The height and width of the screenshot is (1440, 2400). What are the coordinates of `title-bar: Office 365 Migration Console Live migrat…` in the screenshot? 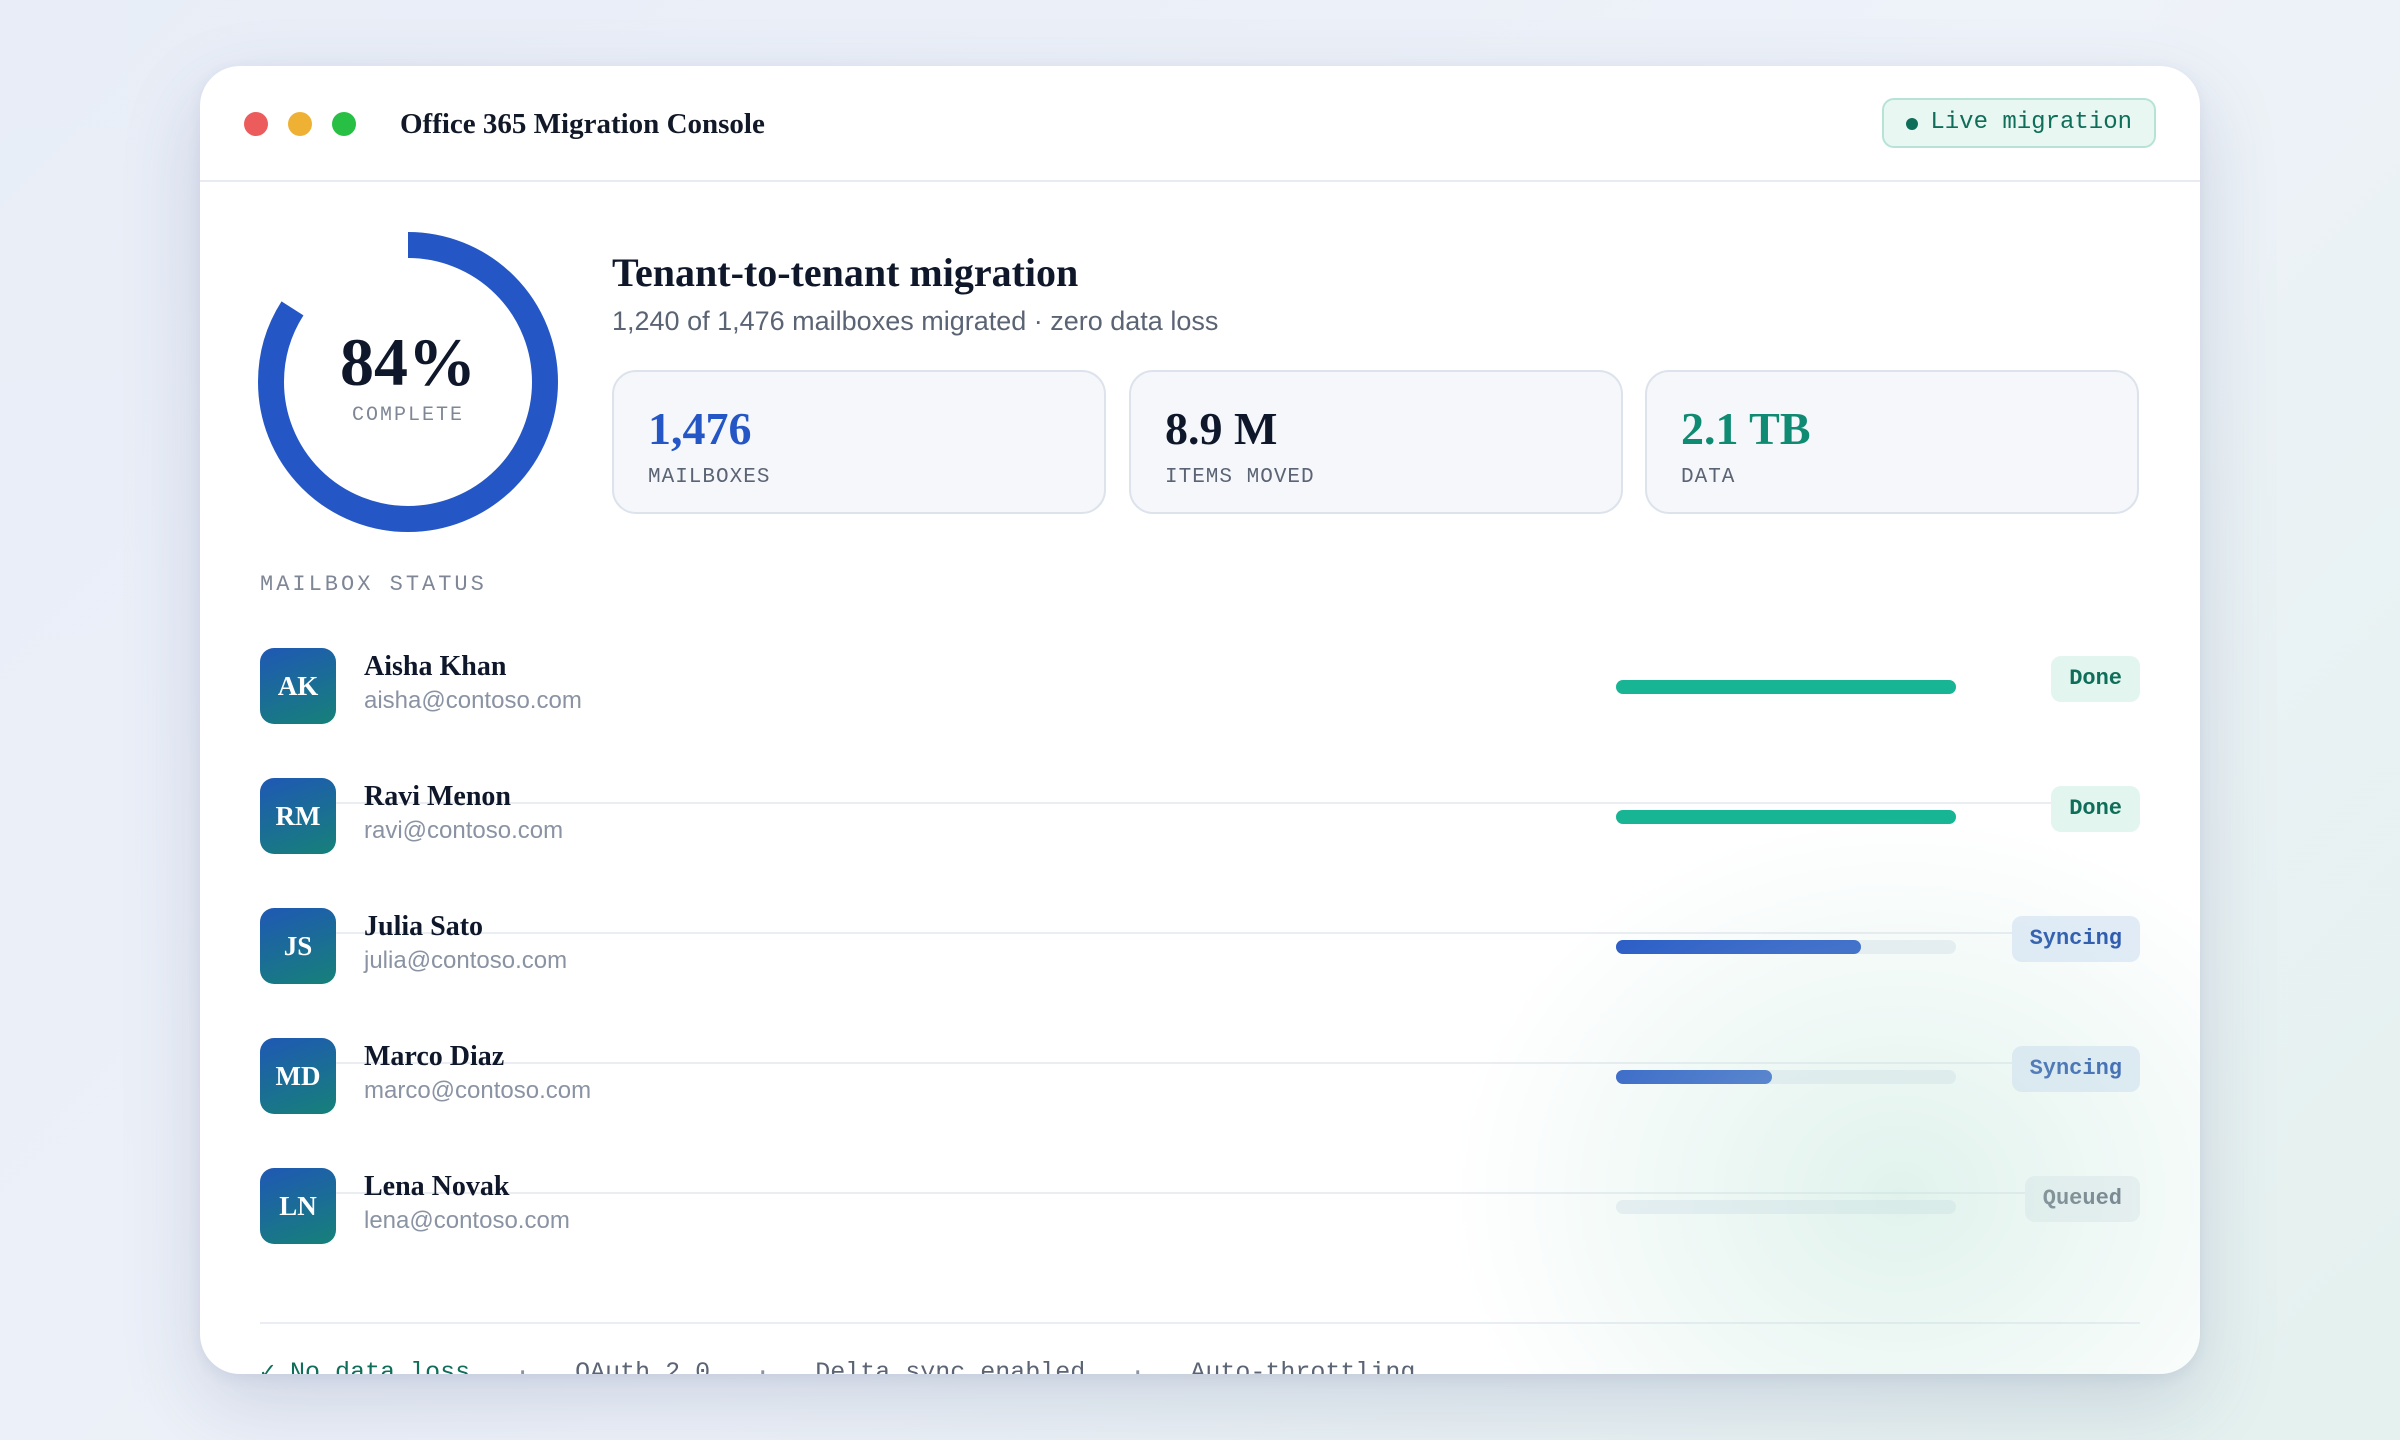 It's located at (1200, 124).